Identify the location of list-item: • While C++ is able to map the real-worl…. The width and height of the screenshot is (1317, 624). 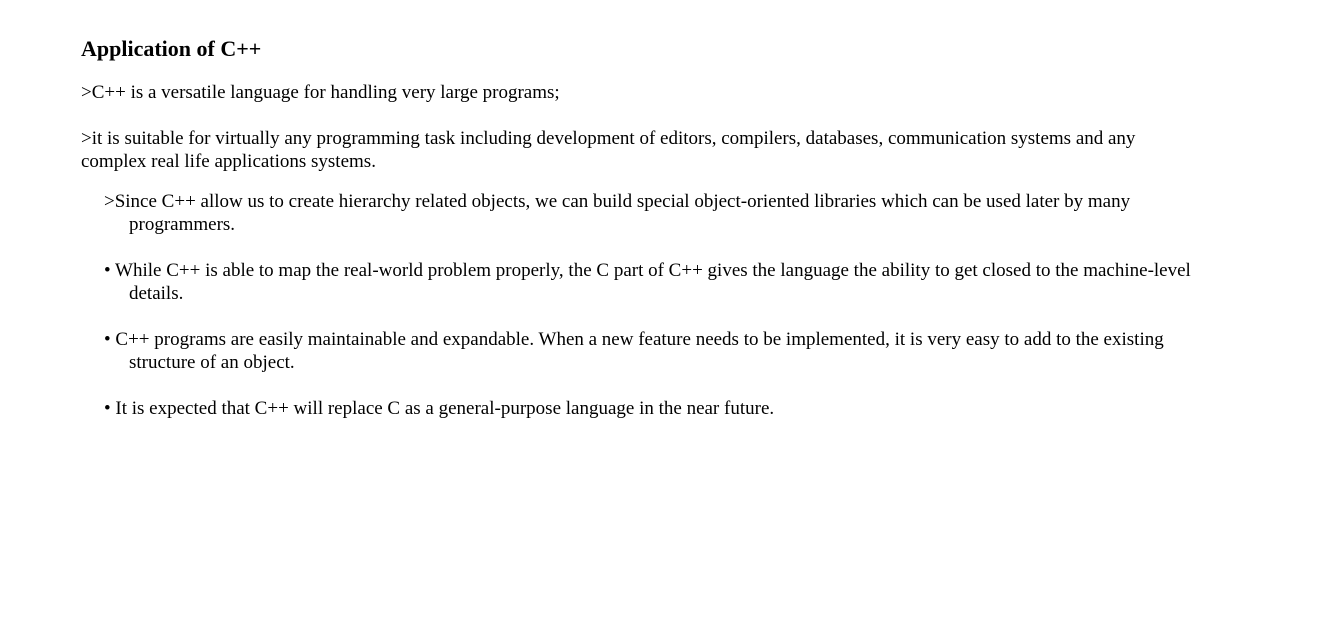
(647, 282).